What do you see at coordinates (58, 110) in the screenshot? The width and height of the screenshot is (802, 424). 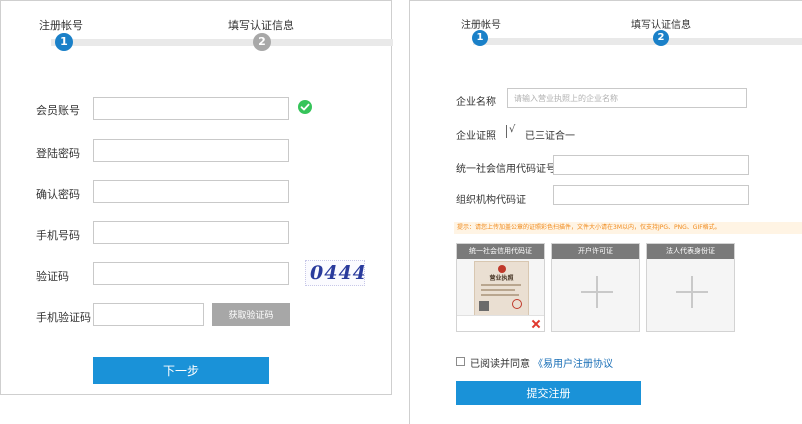 I see `member-account-label: 会员账号` at bounding box center [58, 110].